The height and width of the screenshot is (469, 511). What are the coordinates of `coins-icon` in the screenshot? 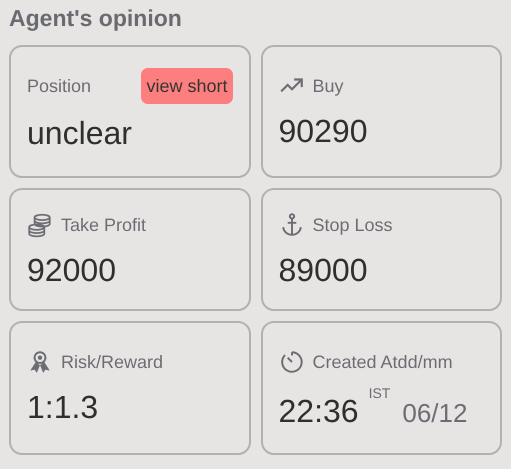 It's located at (40, 225).